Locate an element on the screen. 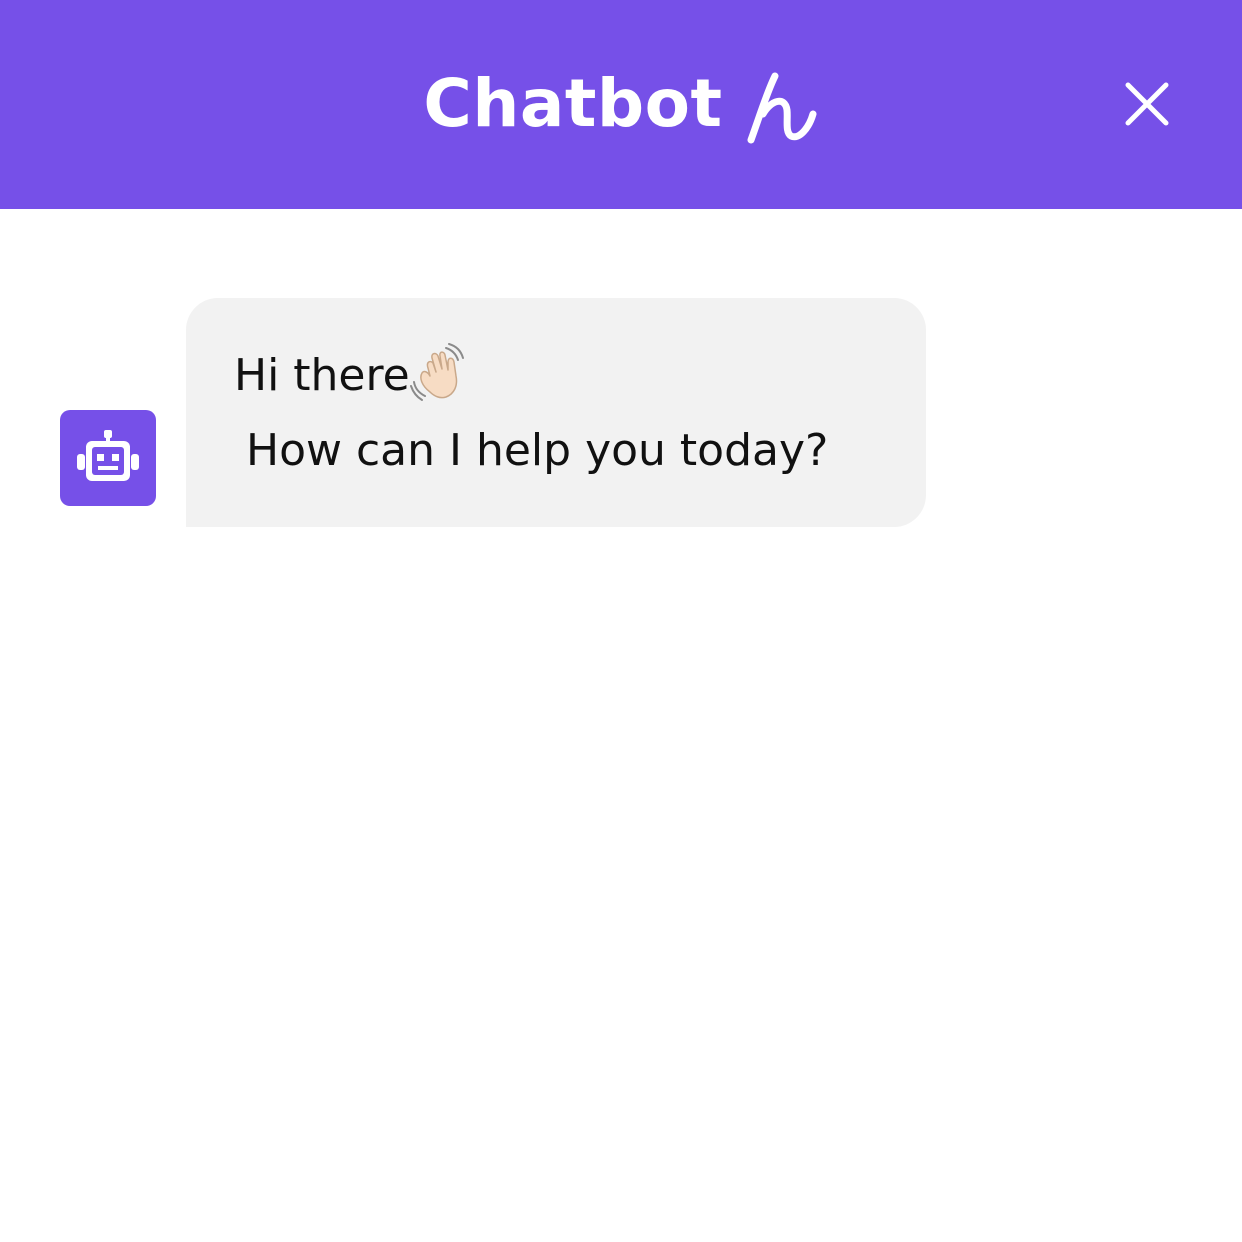 The width and height of the screenshot is (1242, 1242). message-line-question: How can I help you today? is located at coordinates (537, 450).